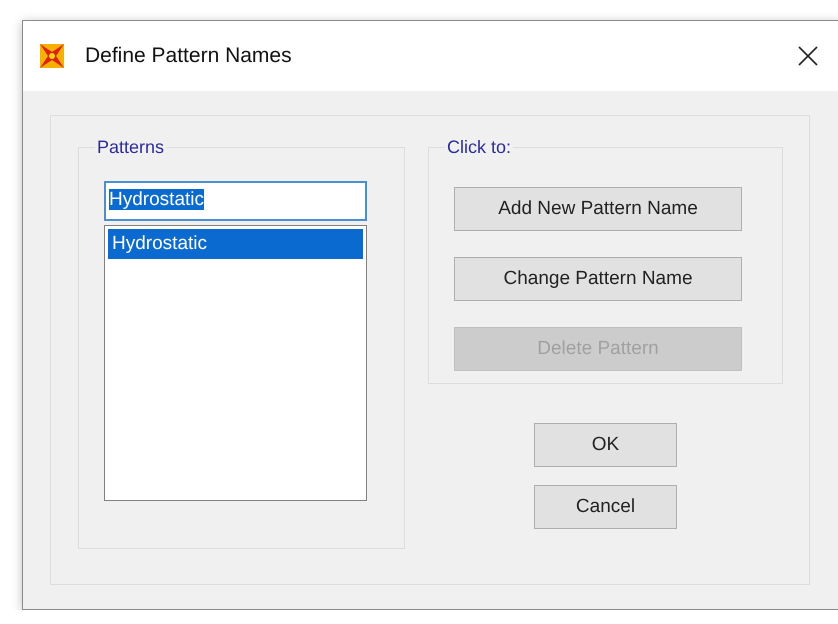  I want to click on group-label: Click to:, so click(479, 147).